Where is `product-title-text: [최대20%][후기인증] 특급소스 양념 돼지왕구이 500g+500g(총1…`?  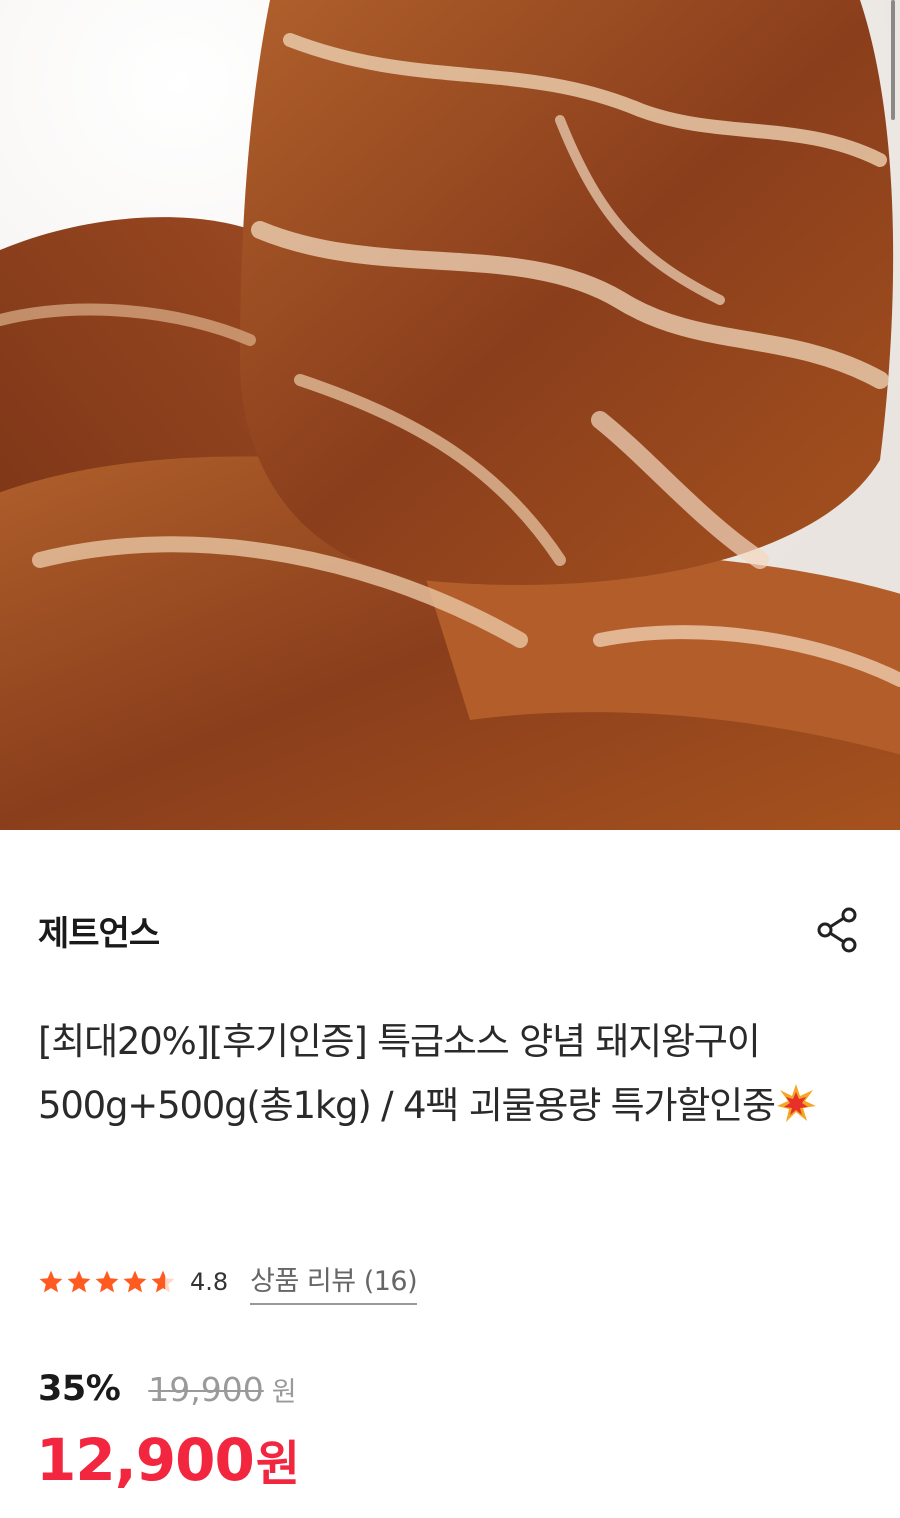
product-title-text: [최대20%][후기인증] 특급소스 양념 돼지왕구이 500g+500g(총1… is located at coordinates (407, 1073).